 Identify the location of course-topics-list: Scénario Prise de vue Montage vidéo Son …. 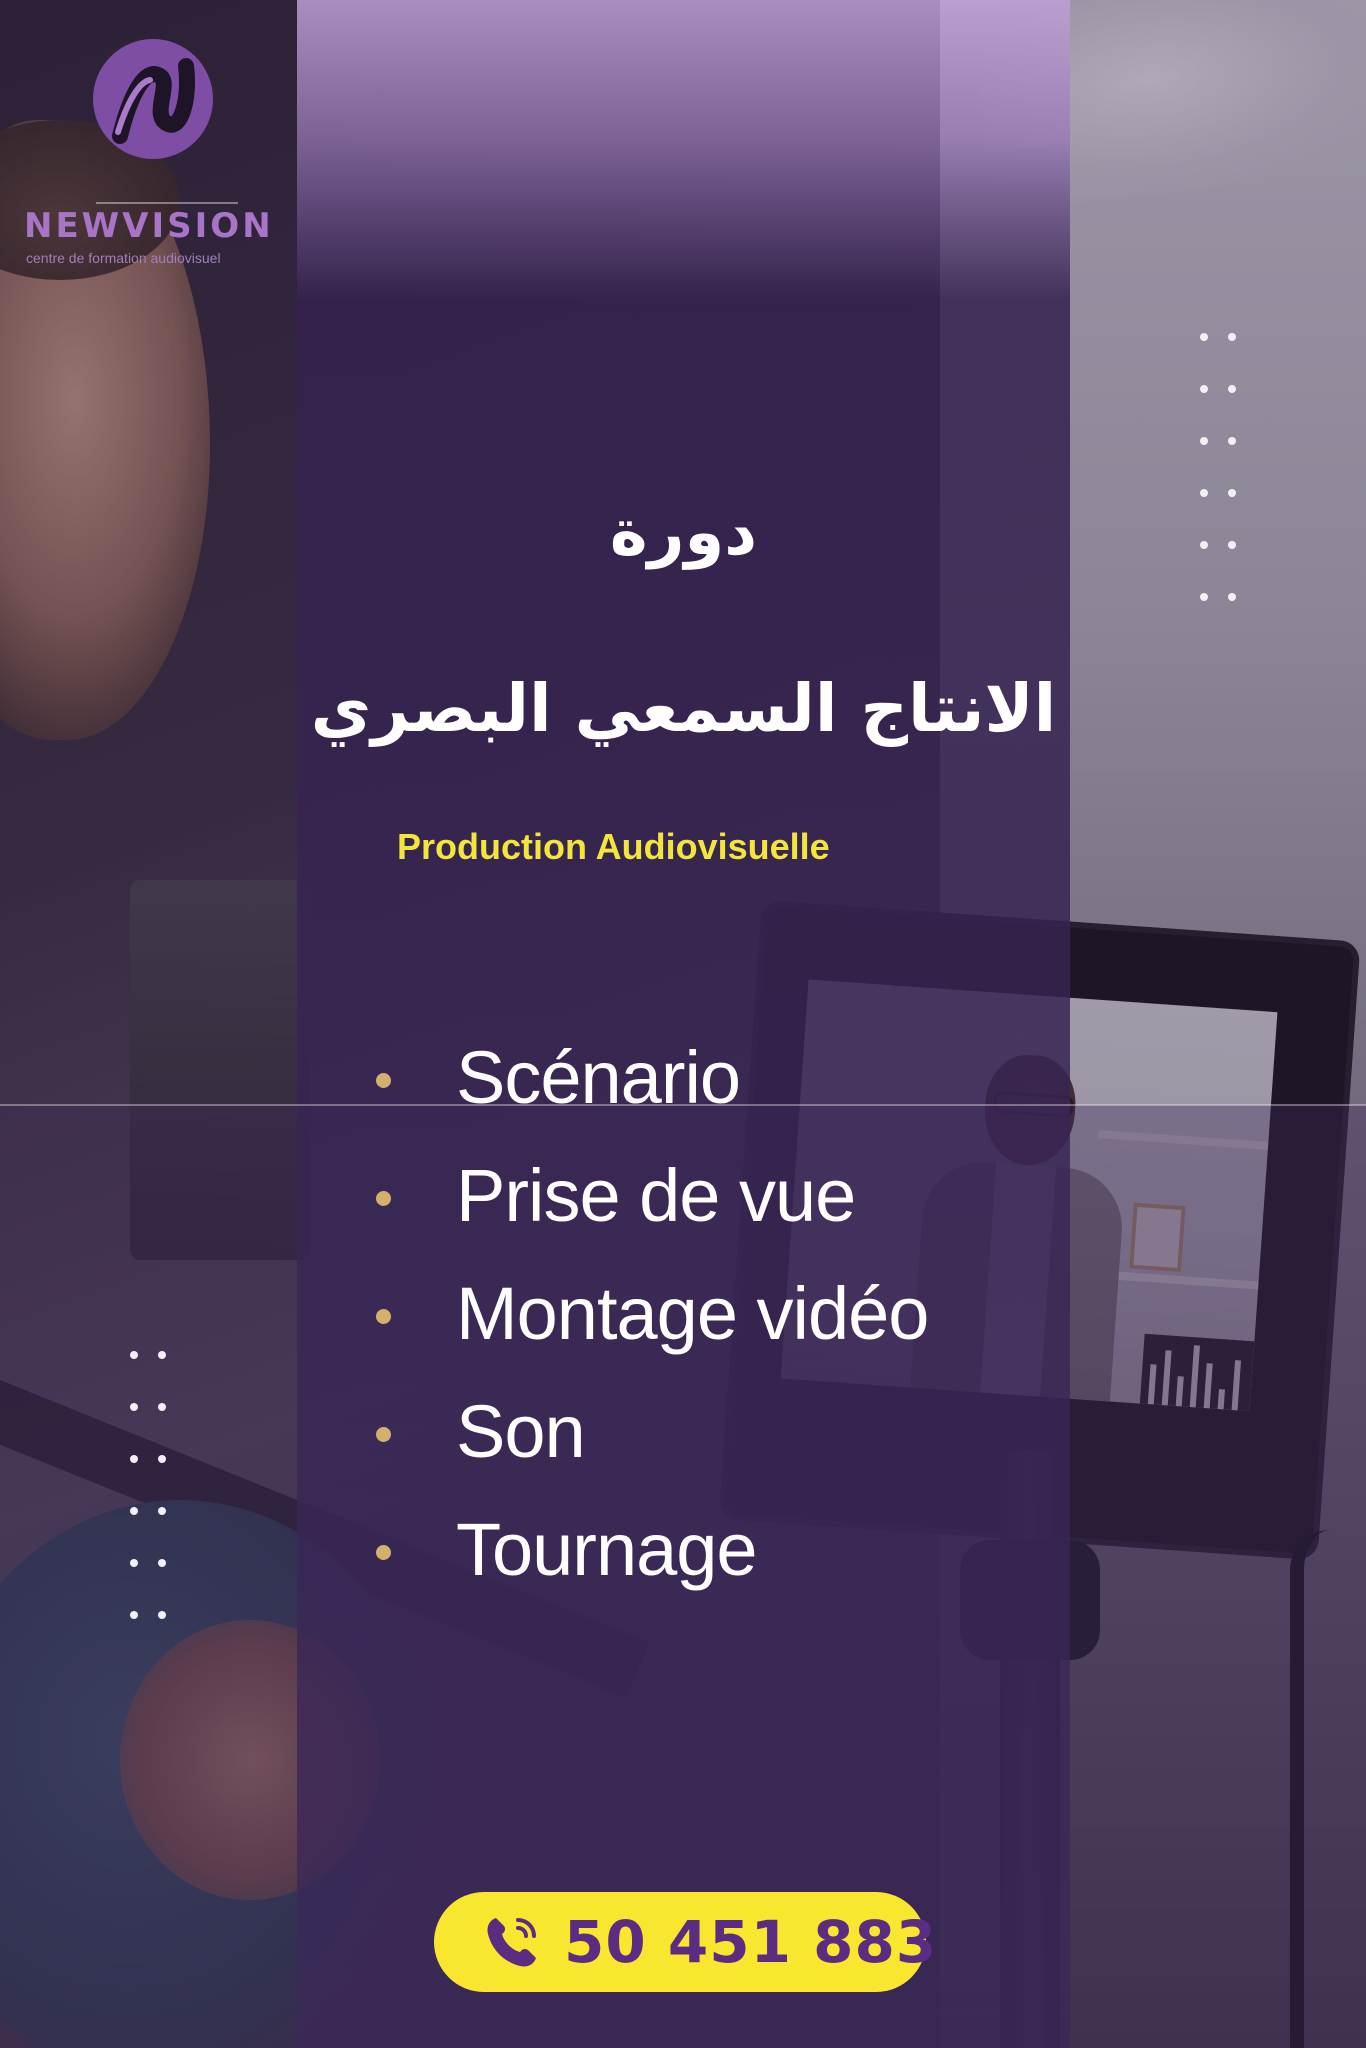
(692, 1330).